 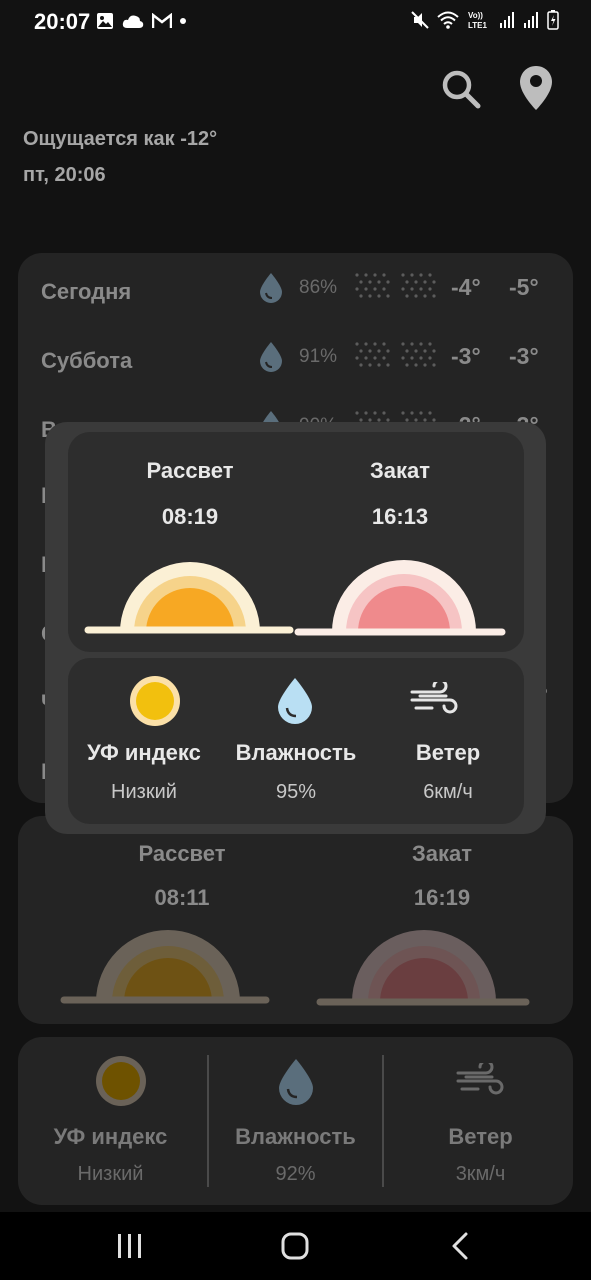 I want to click on navigation-bar, so click(x=295, y=1246).